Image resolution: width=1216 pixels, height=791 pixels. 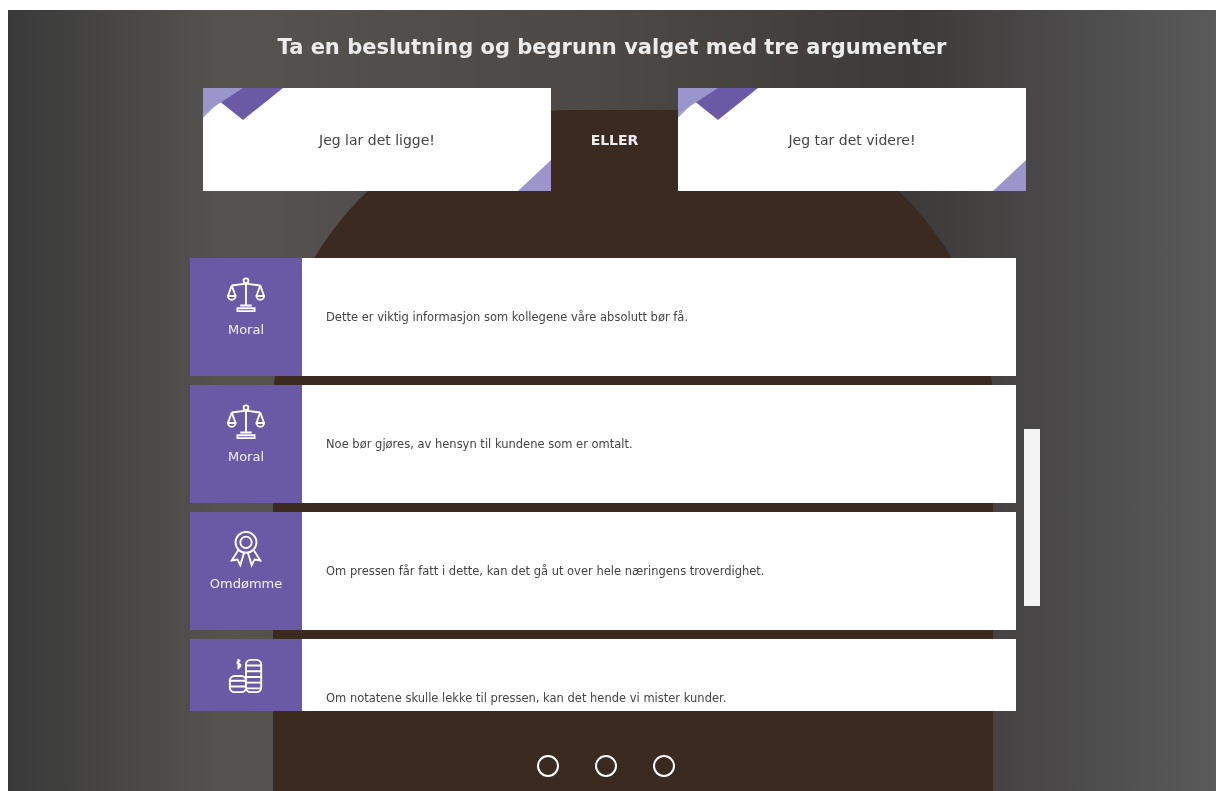 I want to click on coins-icon, so click(x=246, y=676).